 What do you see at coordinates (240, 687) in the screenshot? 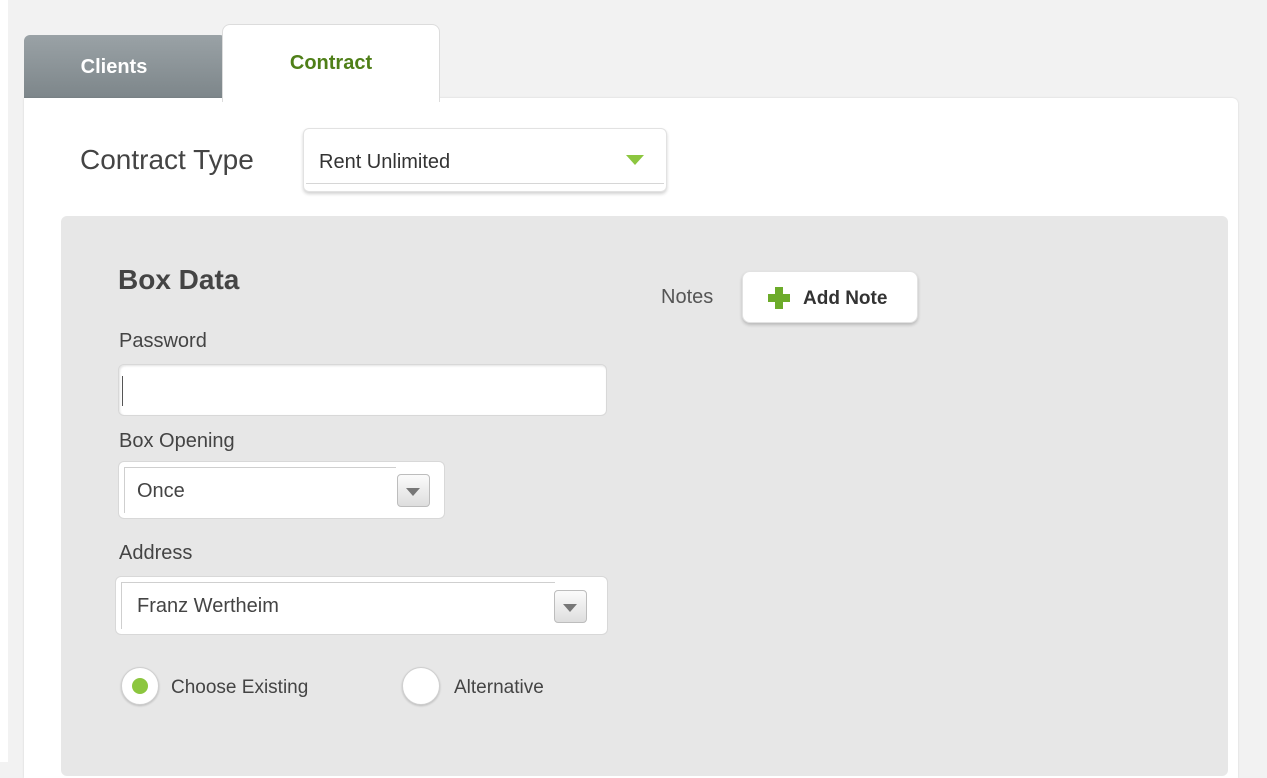
I see `radio-choose-existing-label: Choose Existing` at bounding box center [240, 687].